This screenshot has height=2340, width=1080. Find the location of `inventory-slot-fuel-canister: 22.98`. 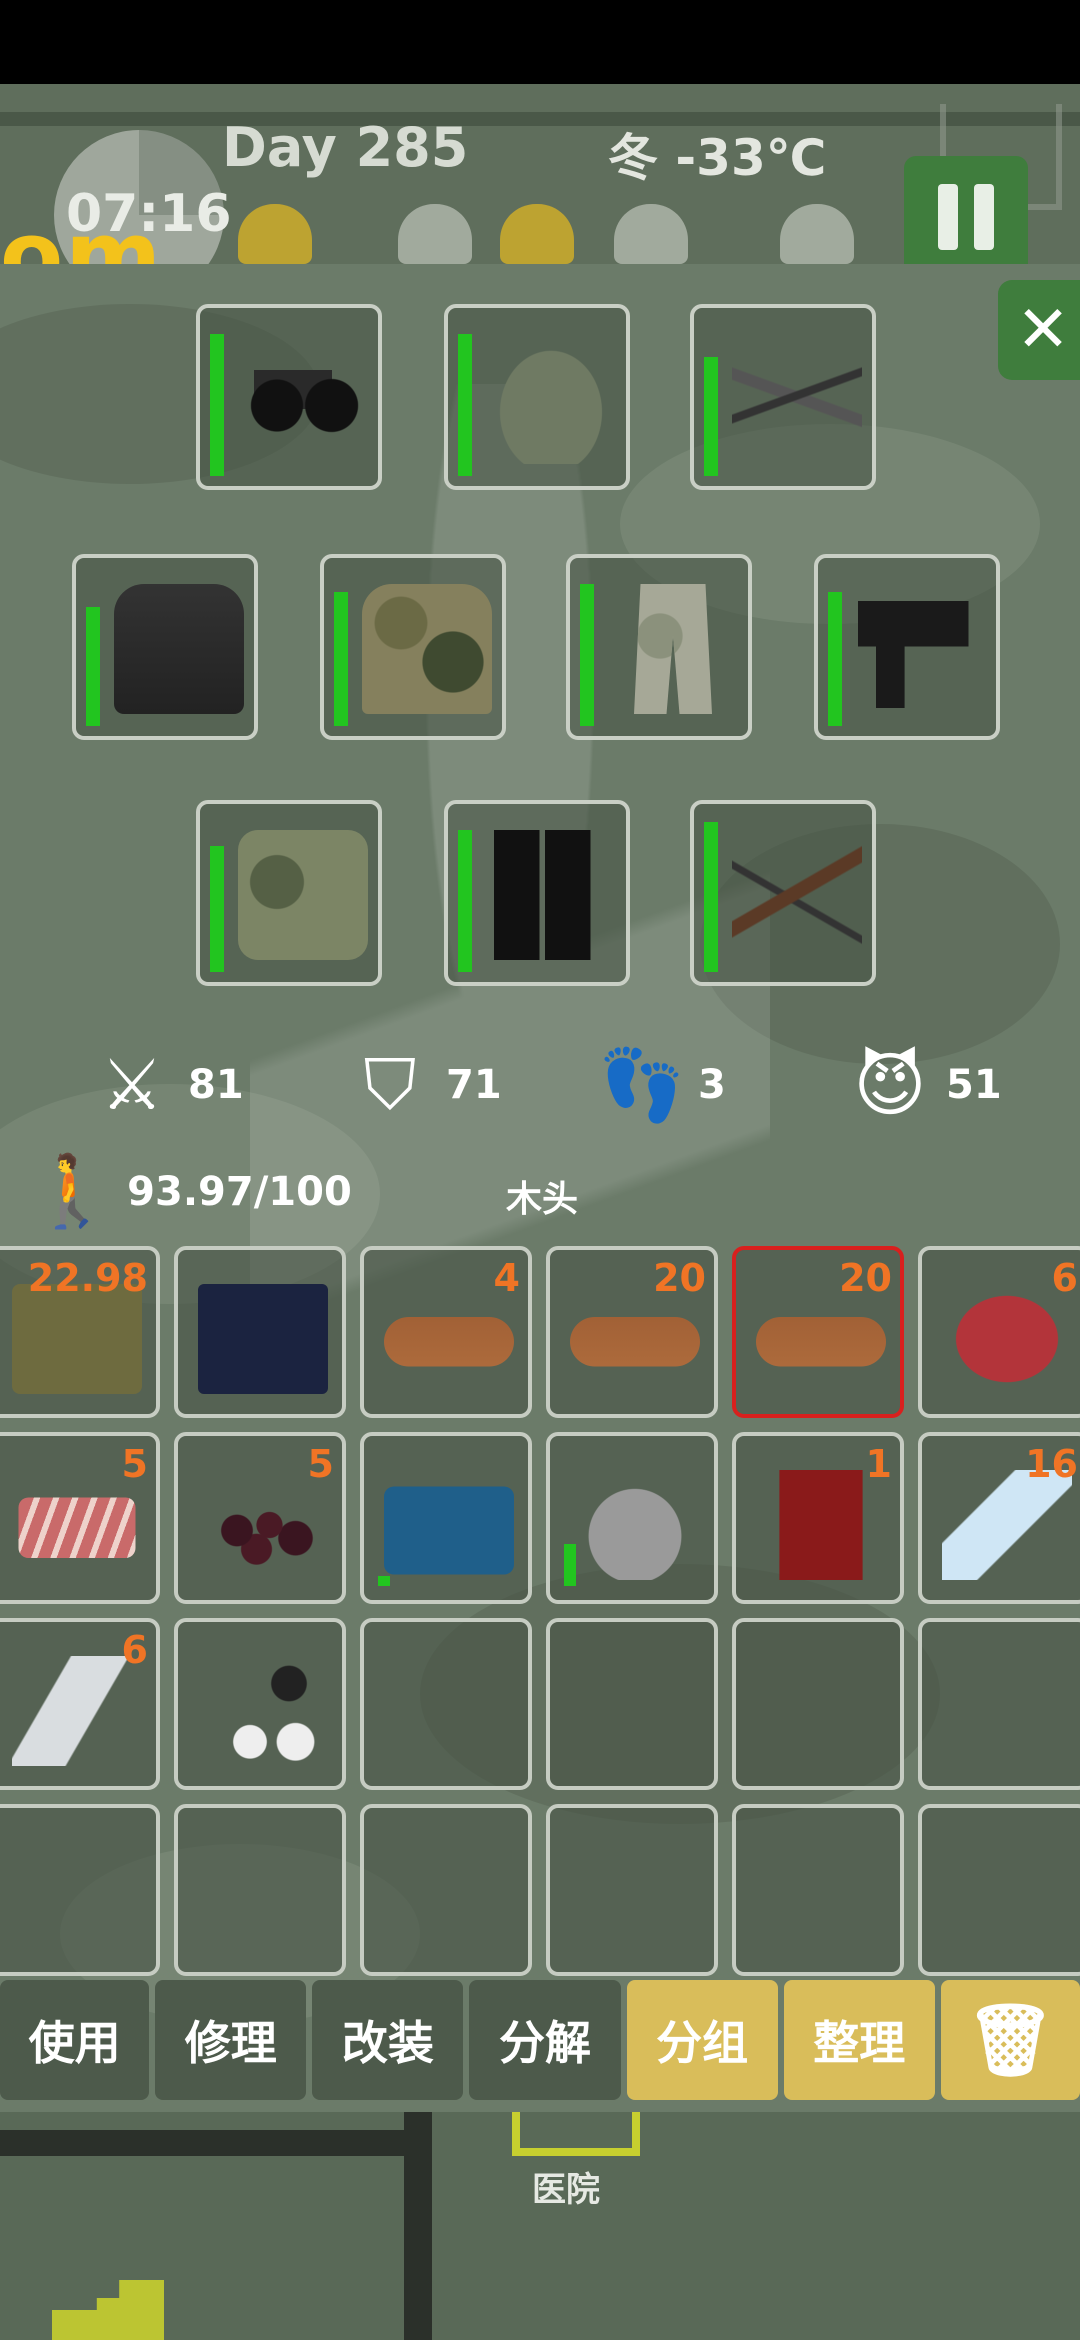

inventory-slot-fuel-canister: 22.98 is located at coordinates (80, 1332).